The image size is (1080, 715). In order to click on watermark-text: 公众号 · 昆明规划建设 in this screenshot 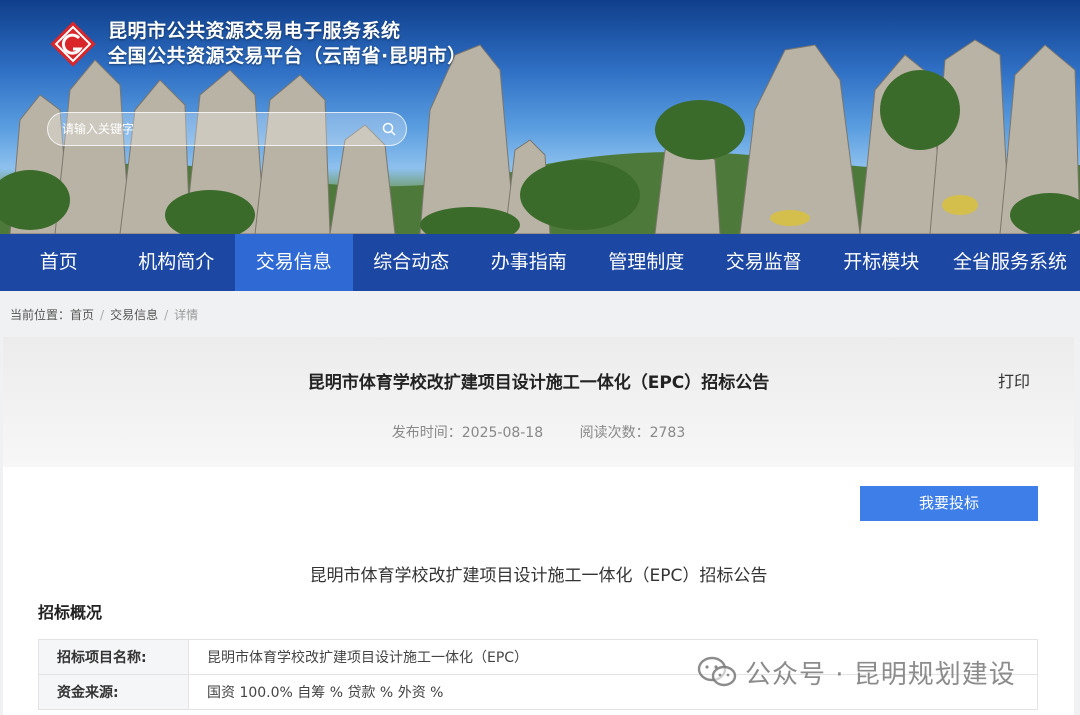, I will do `click(880, 674)`.